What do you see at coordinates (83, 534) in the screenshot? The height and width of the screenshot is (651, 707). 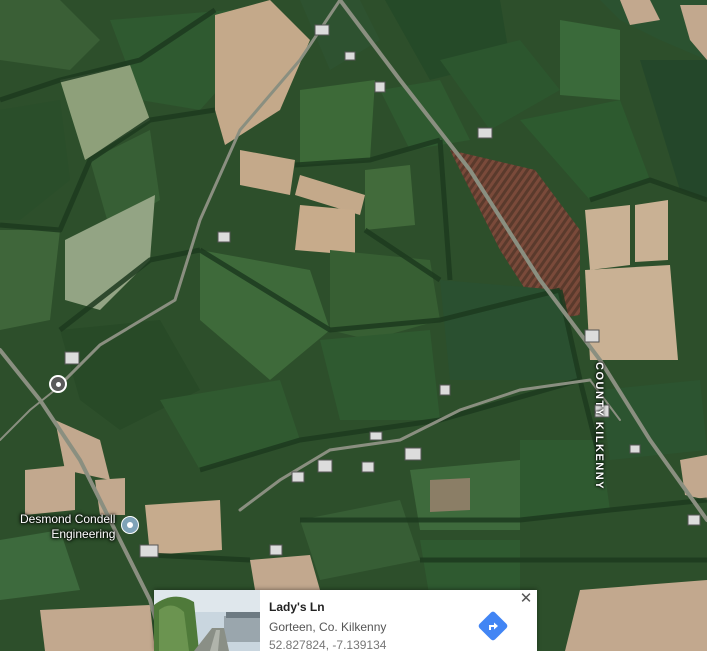 I see `poi-name-line2: Engineering` at bounding box center [83, 534].